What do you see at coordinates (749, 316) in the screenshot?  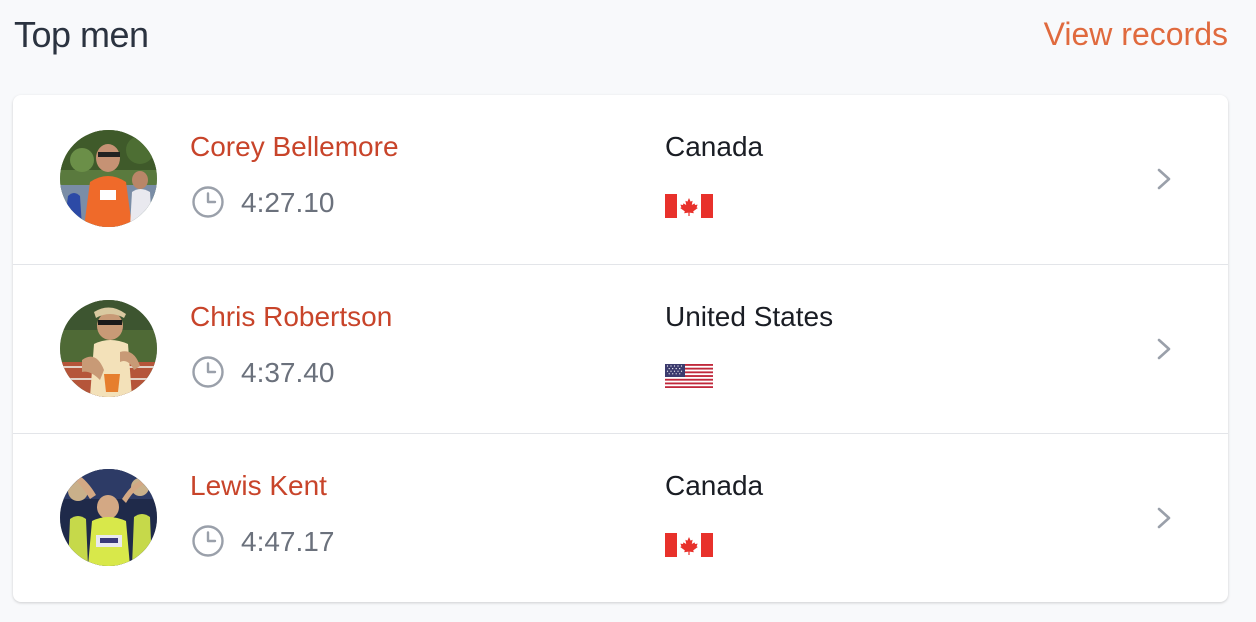 I see `athlete-country: United States` at bounding box center [749, 316].